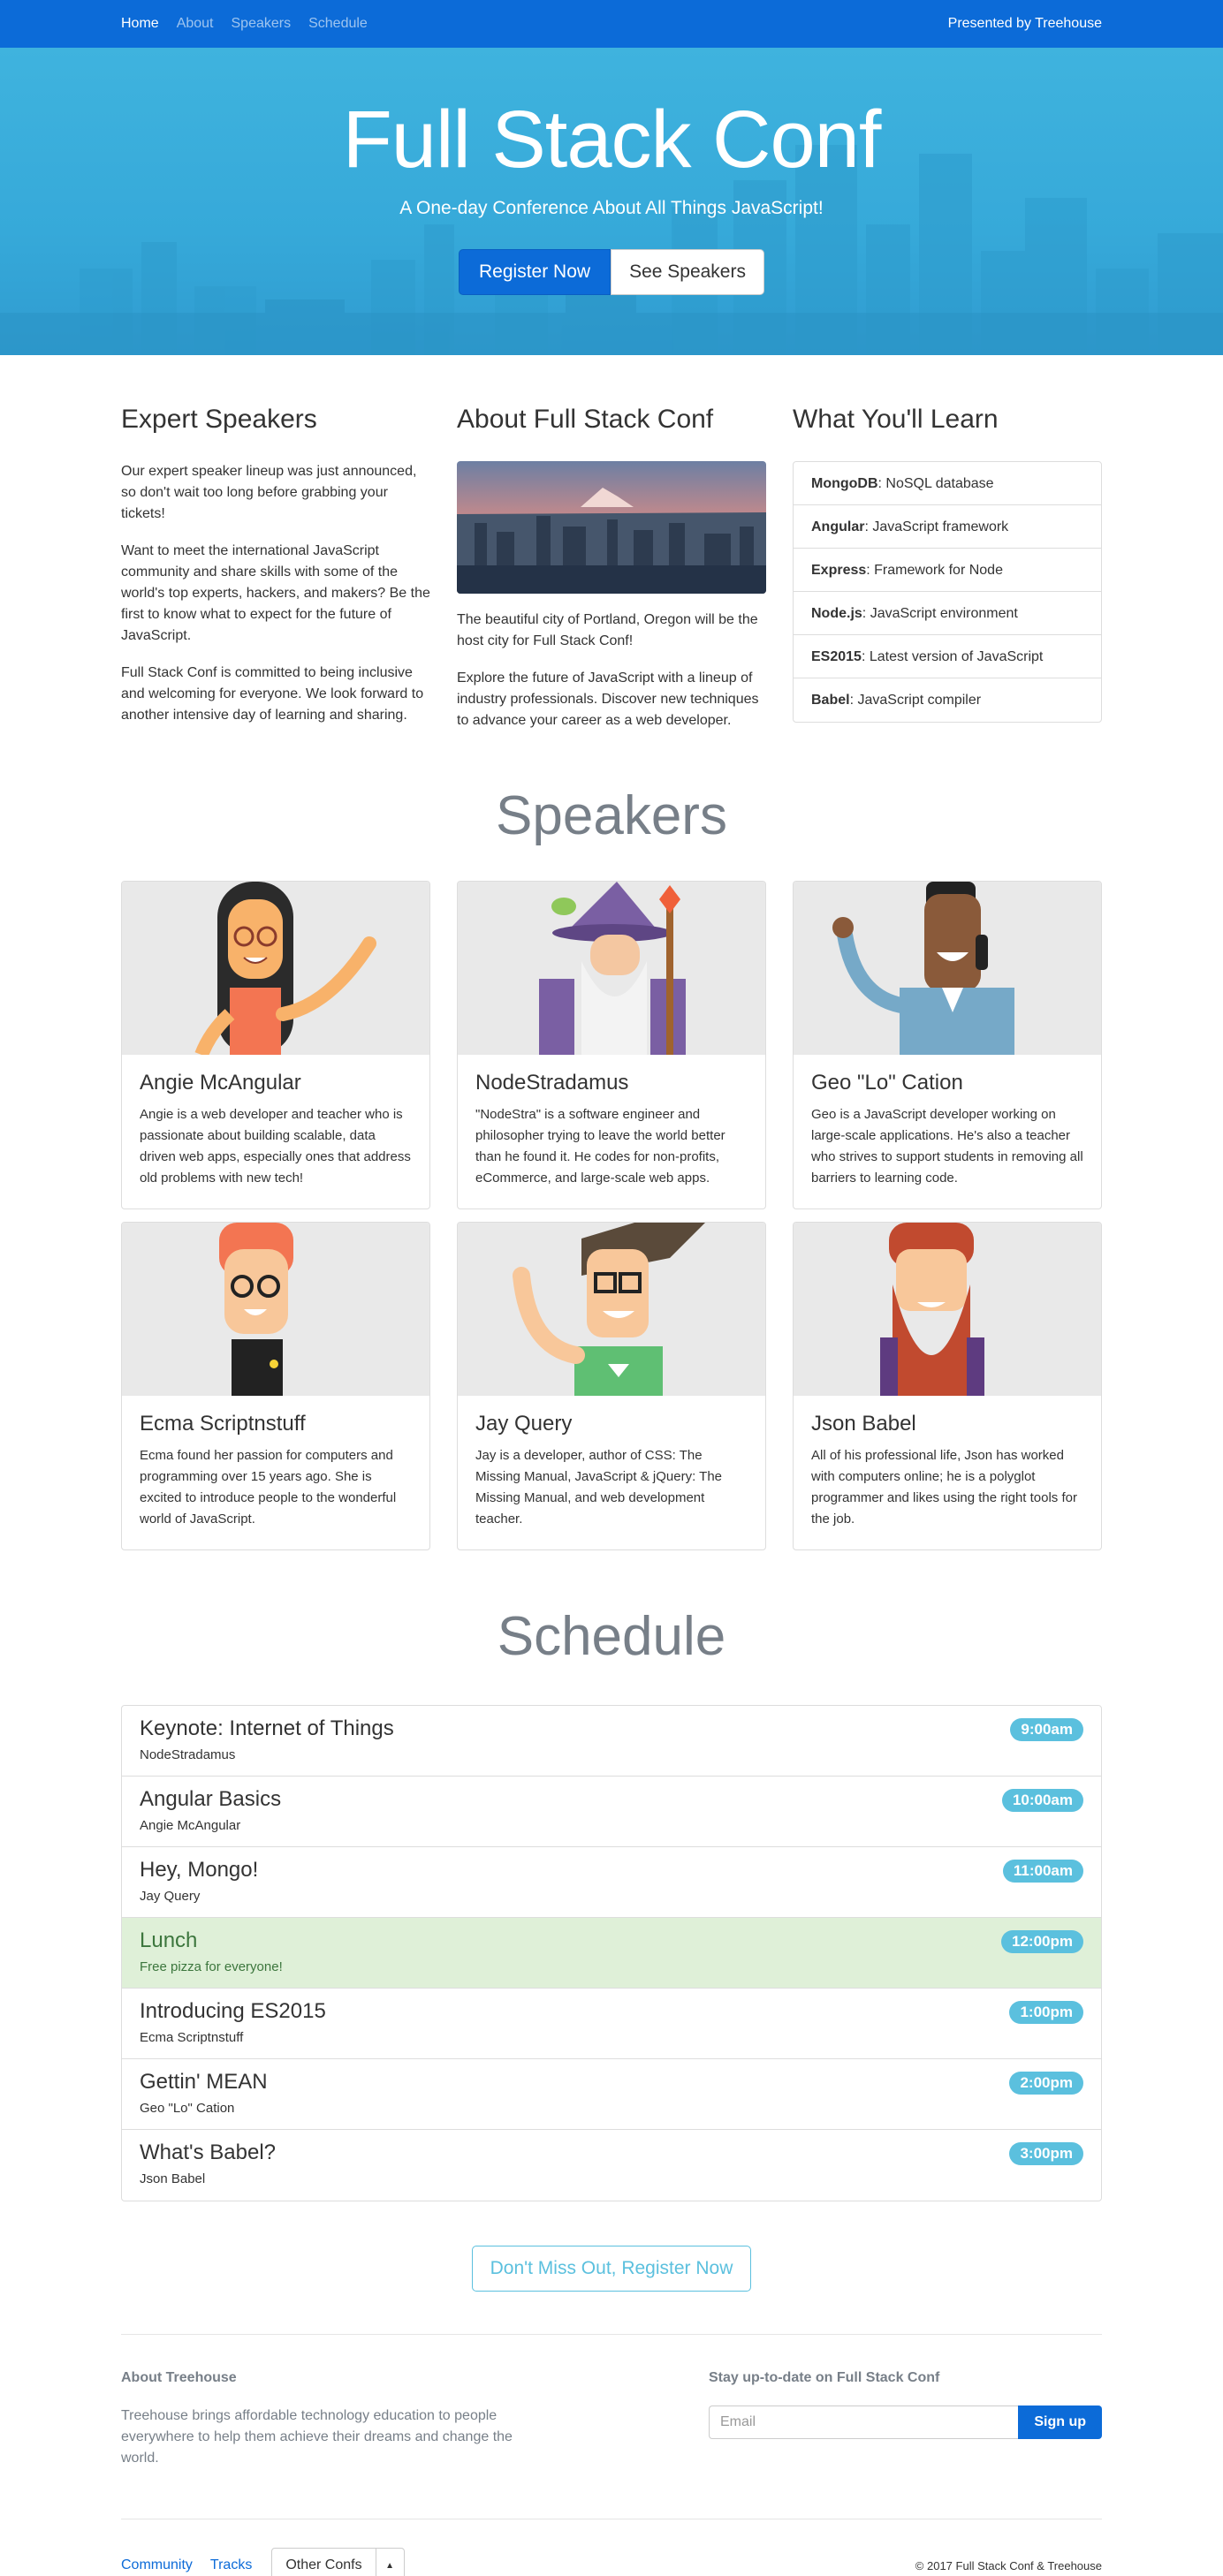 This screenshot has height=2576, width=1223. Describe the element at coordinates (169, 1940) in the screenshot. I see `session-title: Lunch` at that location.